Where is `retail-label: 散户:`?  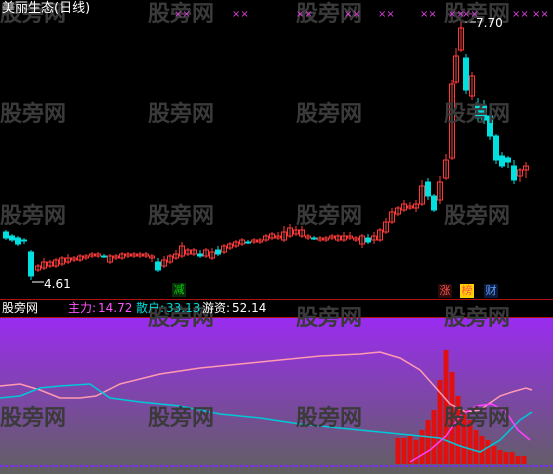 retail-label: 散户: is located at coordinates (150, 308).